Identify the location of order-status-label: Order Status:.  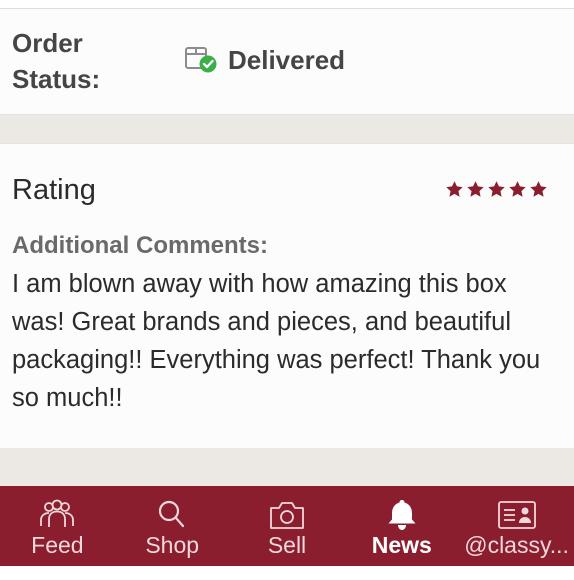
(56, 61).